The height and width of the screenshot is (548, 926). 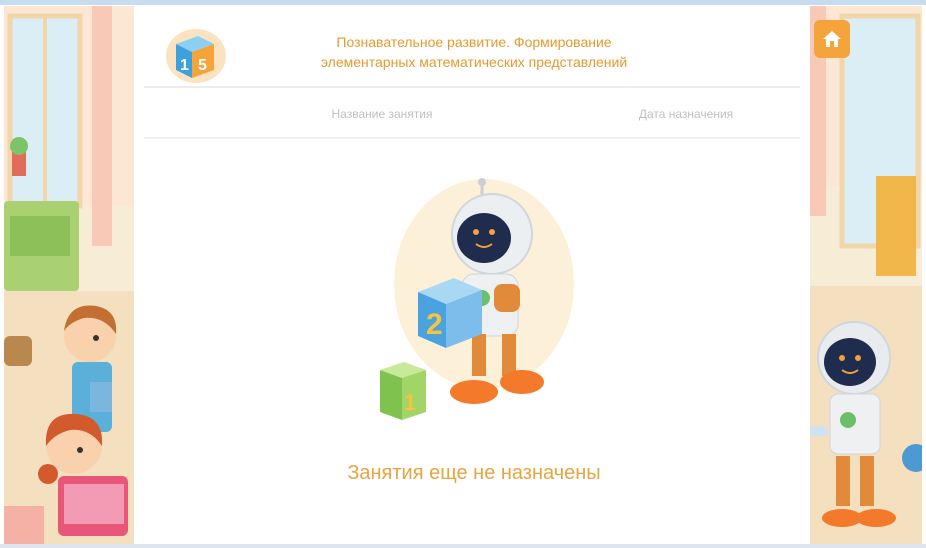 I want to click on svg-text: 1, so click(x=184, y=65).